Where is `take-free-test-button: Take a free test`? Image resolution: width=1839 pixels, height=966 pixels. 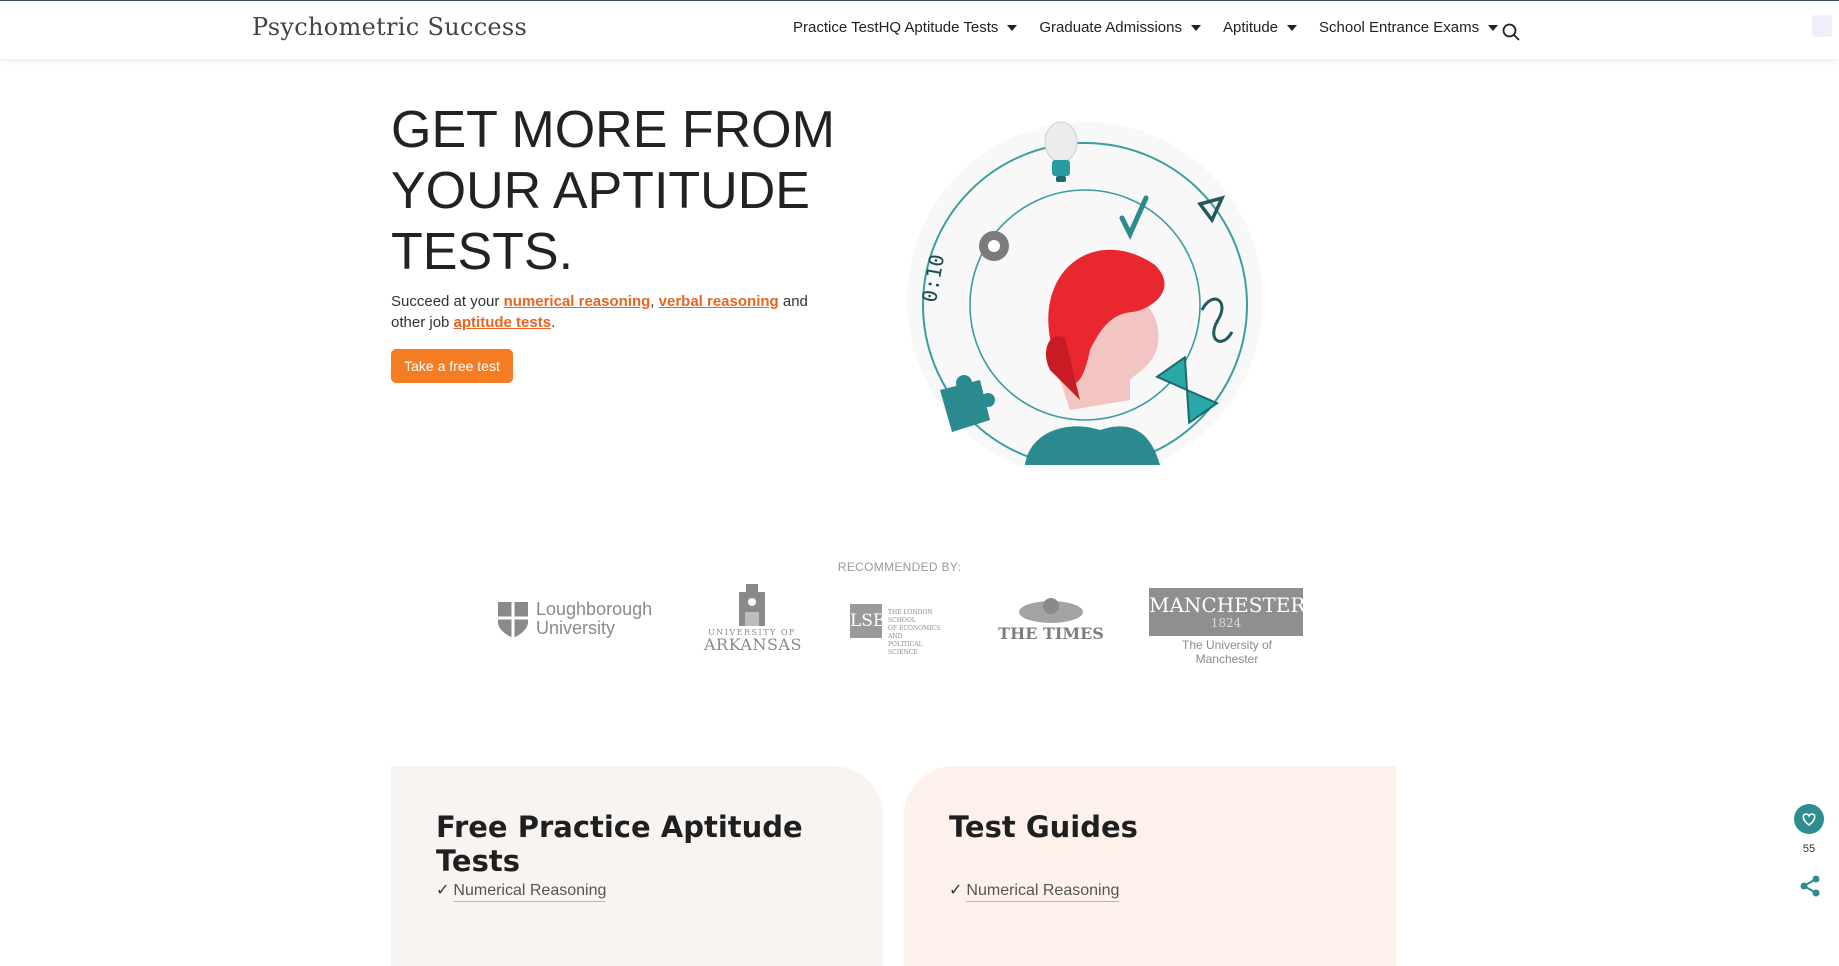 take-free-test-button: Take a free test is located at coordinates (452, 366).